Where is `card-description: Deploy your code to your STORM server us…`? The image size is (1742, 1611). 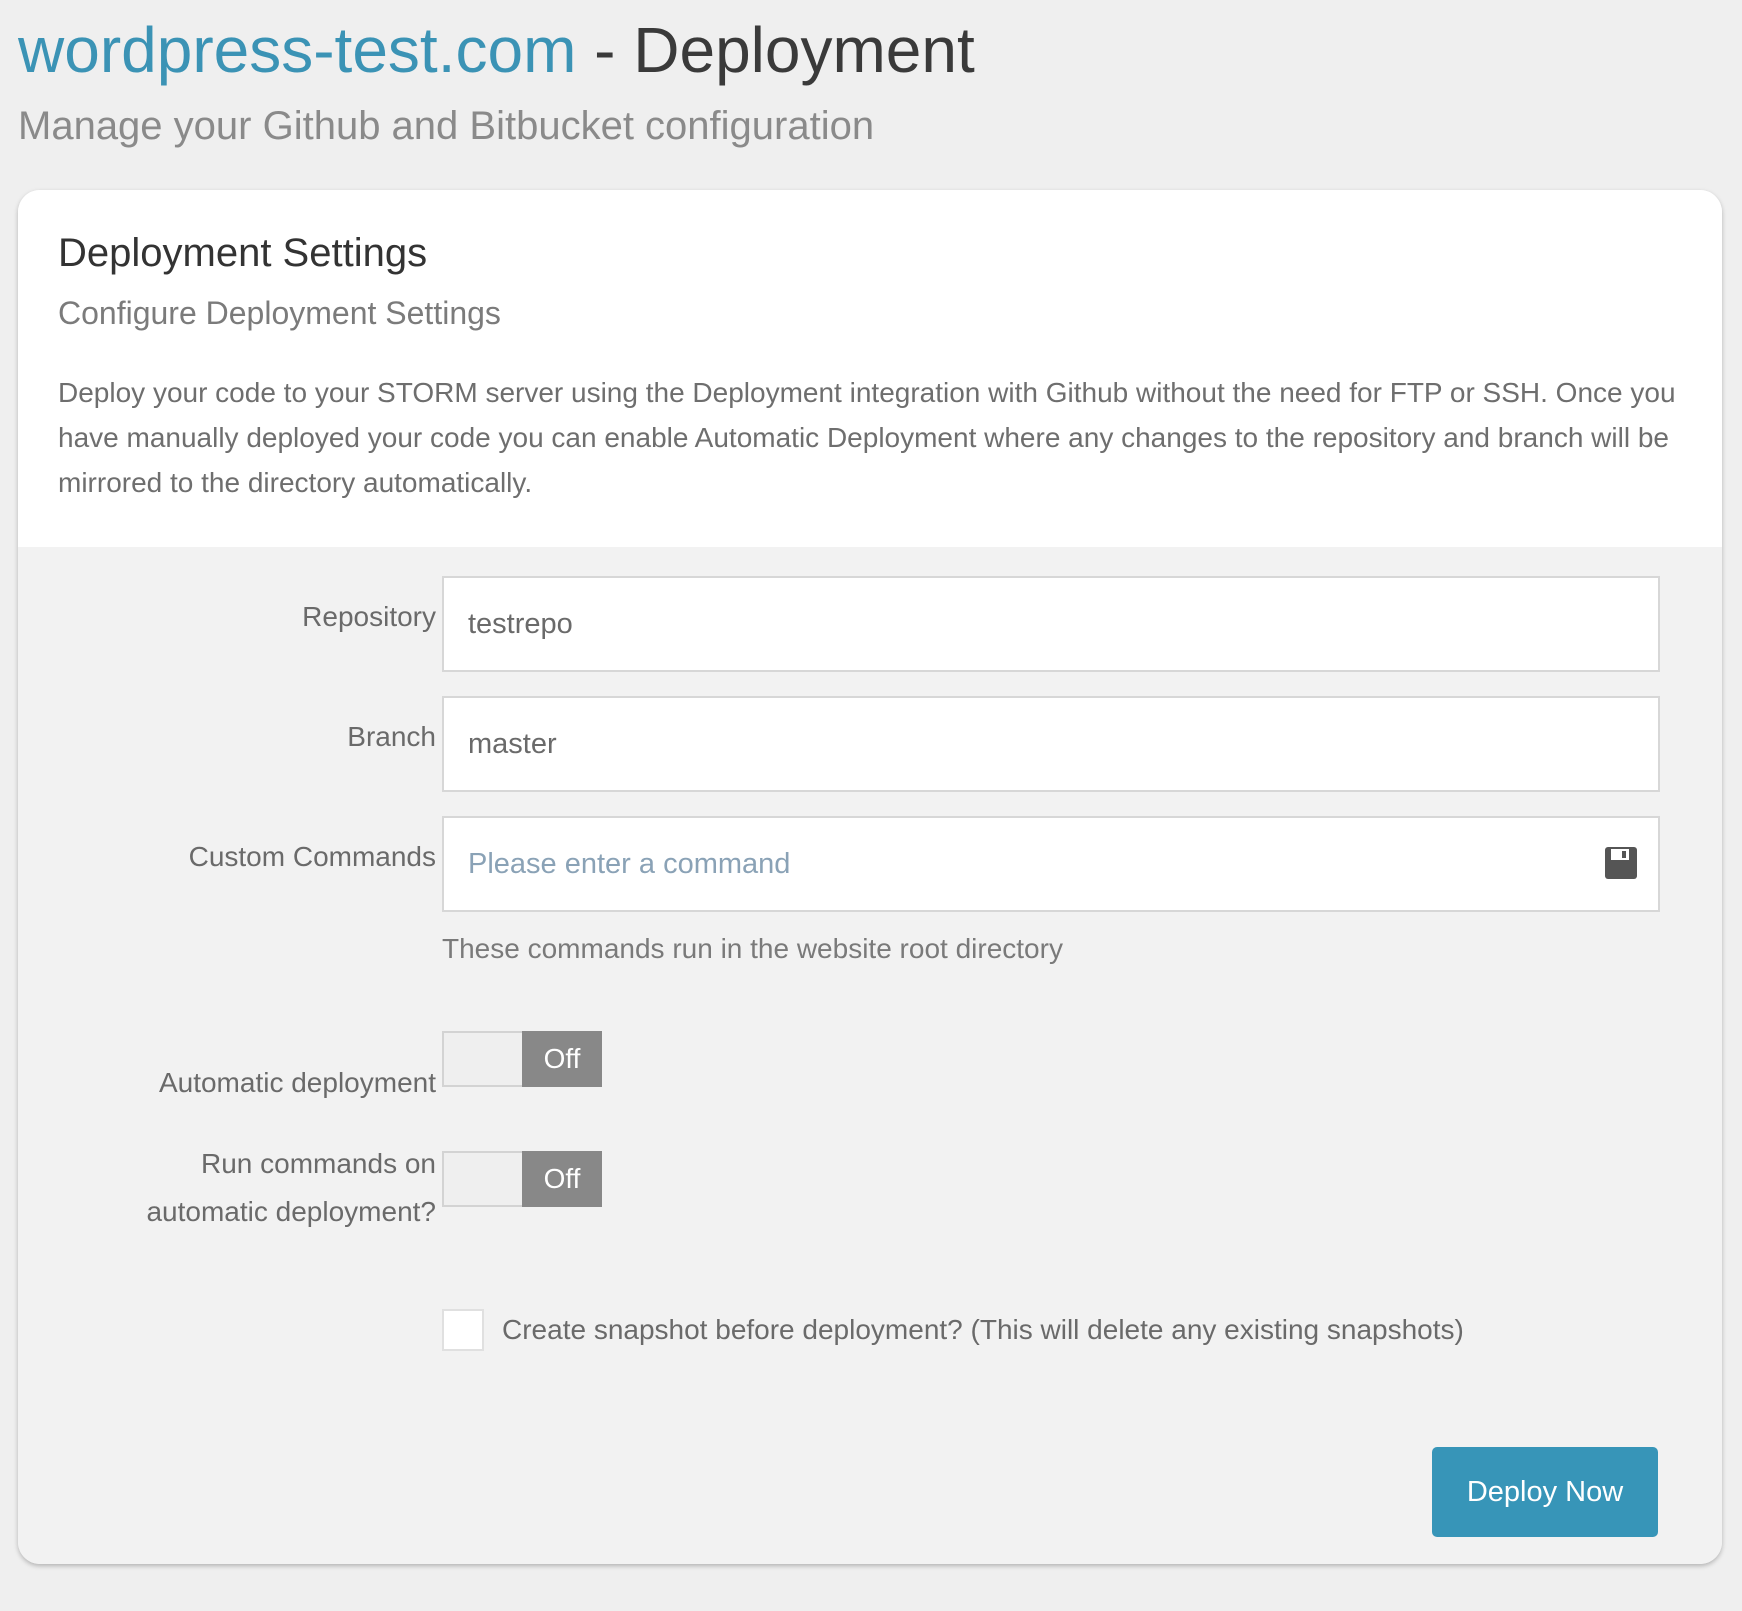 card-description: Deploy your code to your STORM server us… is located at coordinates (867, 437).